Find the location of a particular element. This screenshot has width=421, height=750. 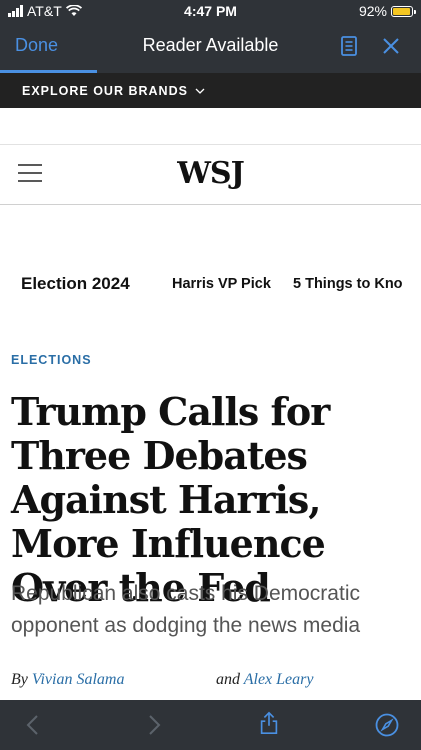

wsj-logo: WSJ is located at coordinates (210, 173).